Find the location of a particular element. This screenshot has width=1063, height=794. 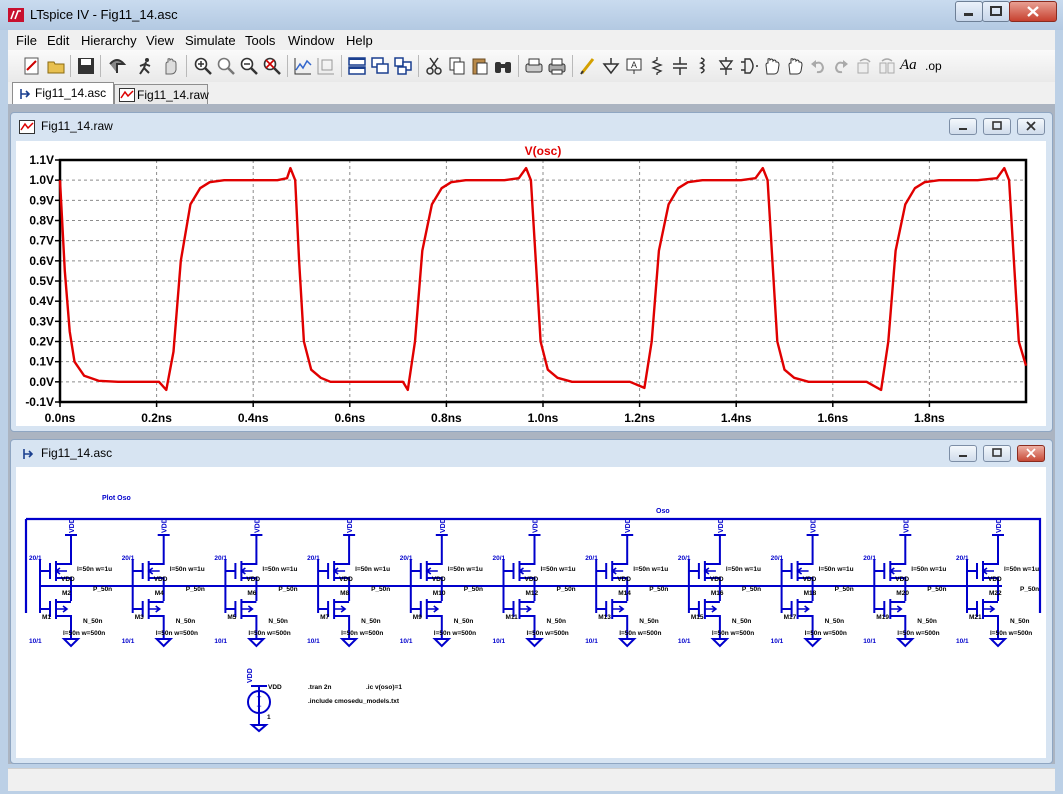

maximize-icon is located at coordinates (997, 452).